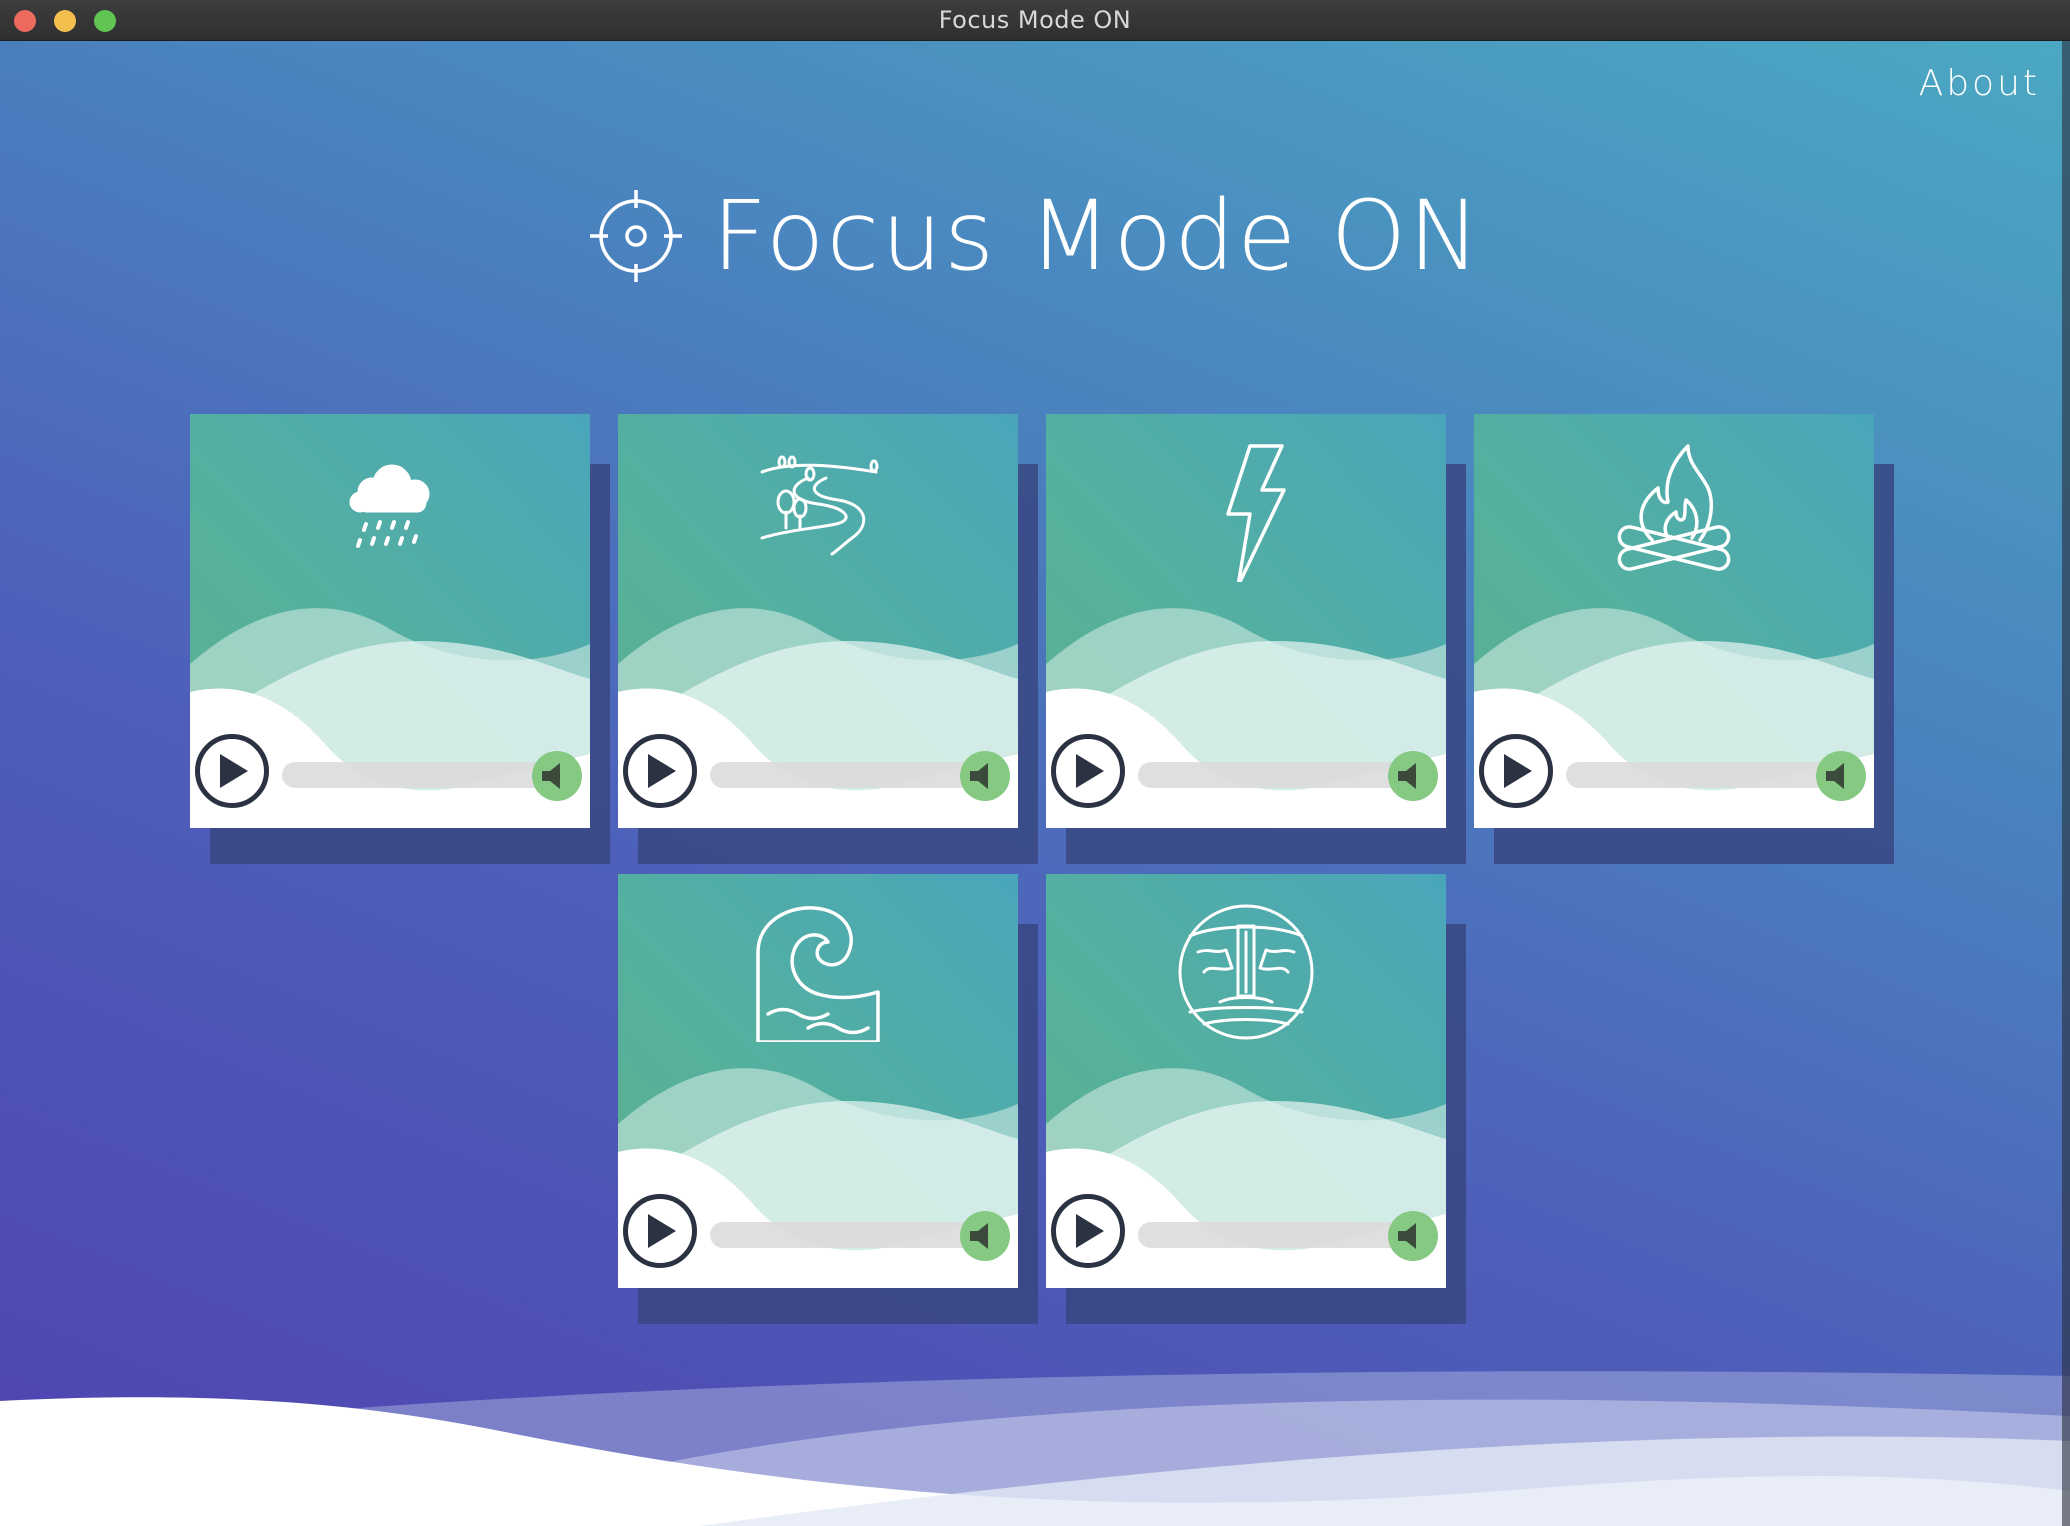 This screenshot has width=2070, height=1526. Describe the element at coordinates (1246, 972) in the screenshot. I see `waterfall-icon` at that location.